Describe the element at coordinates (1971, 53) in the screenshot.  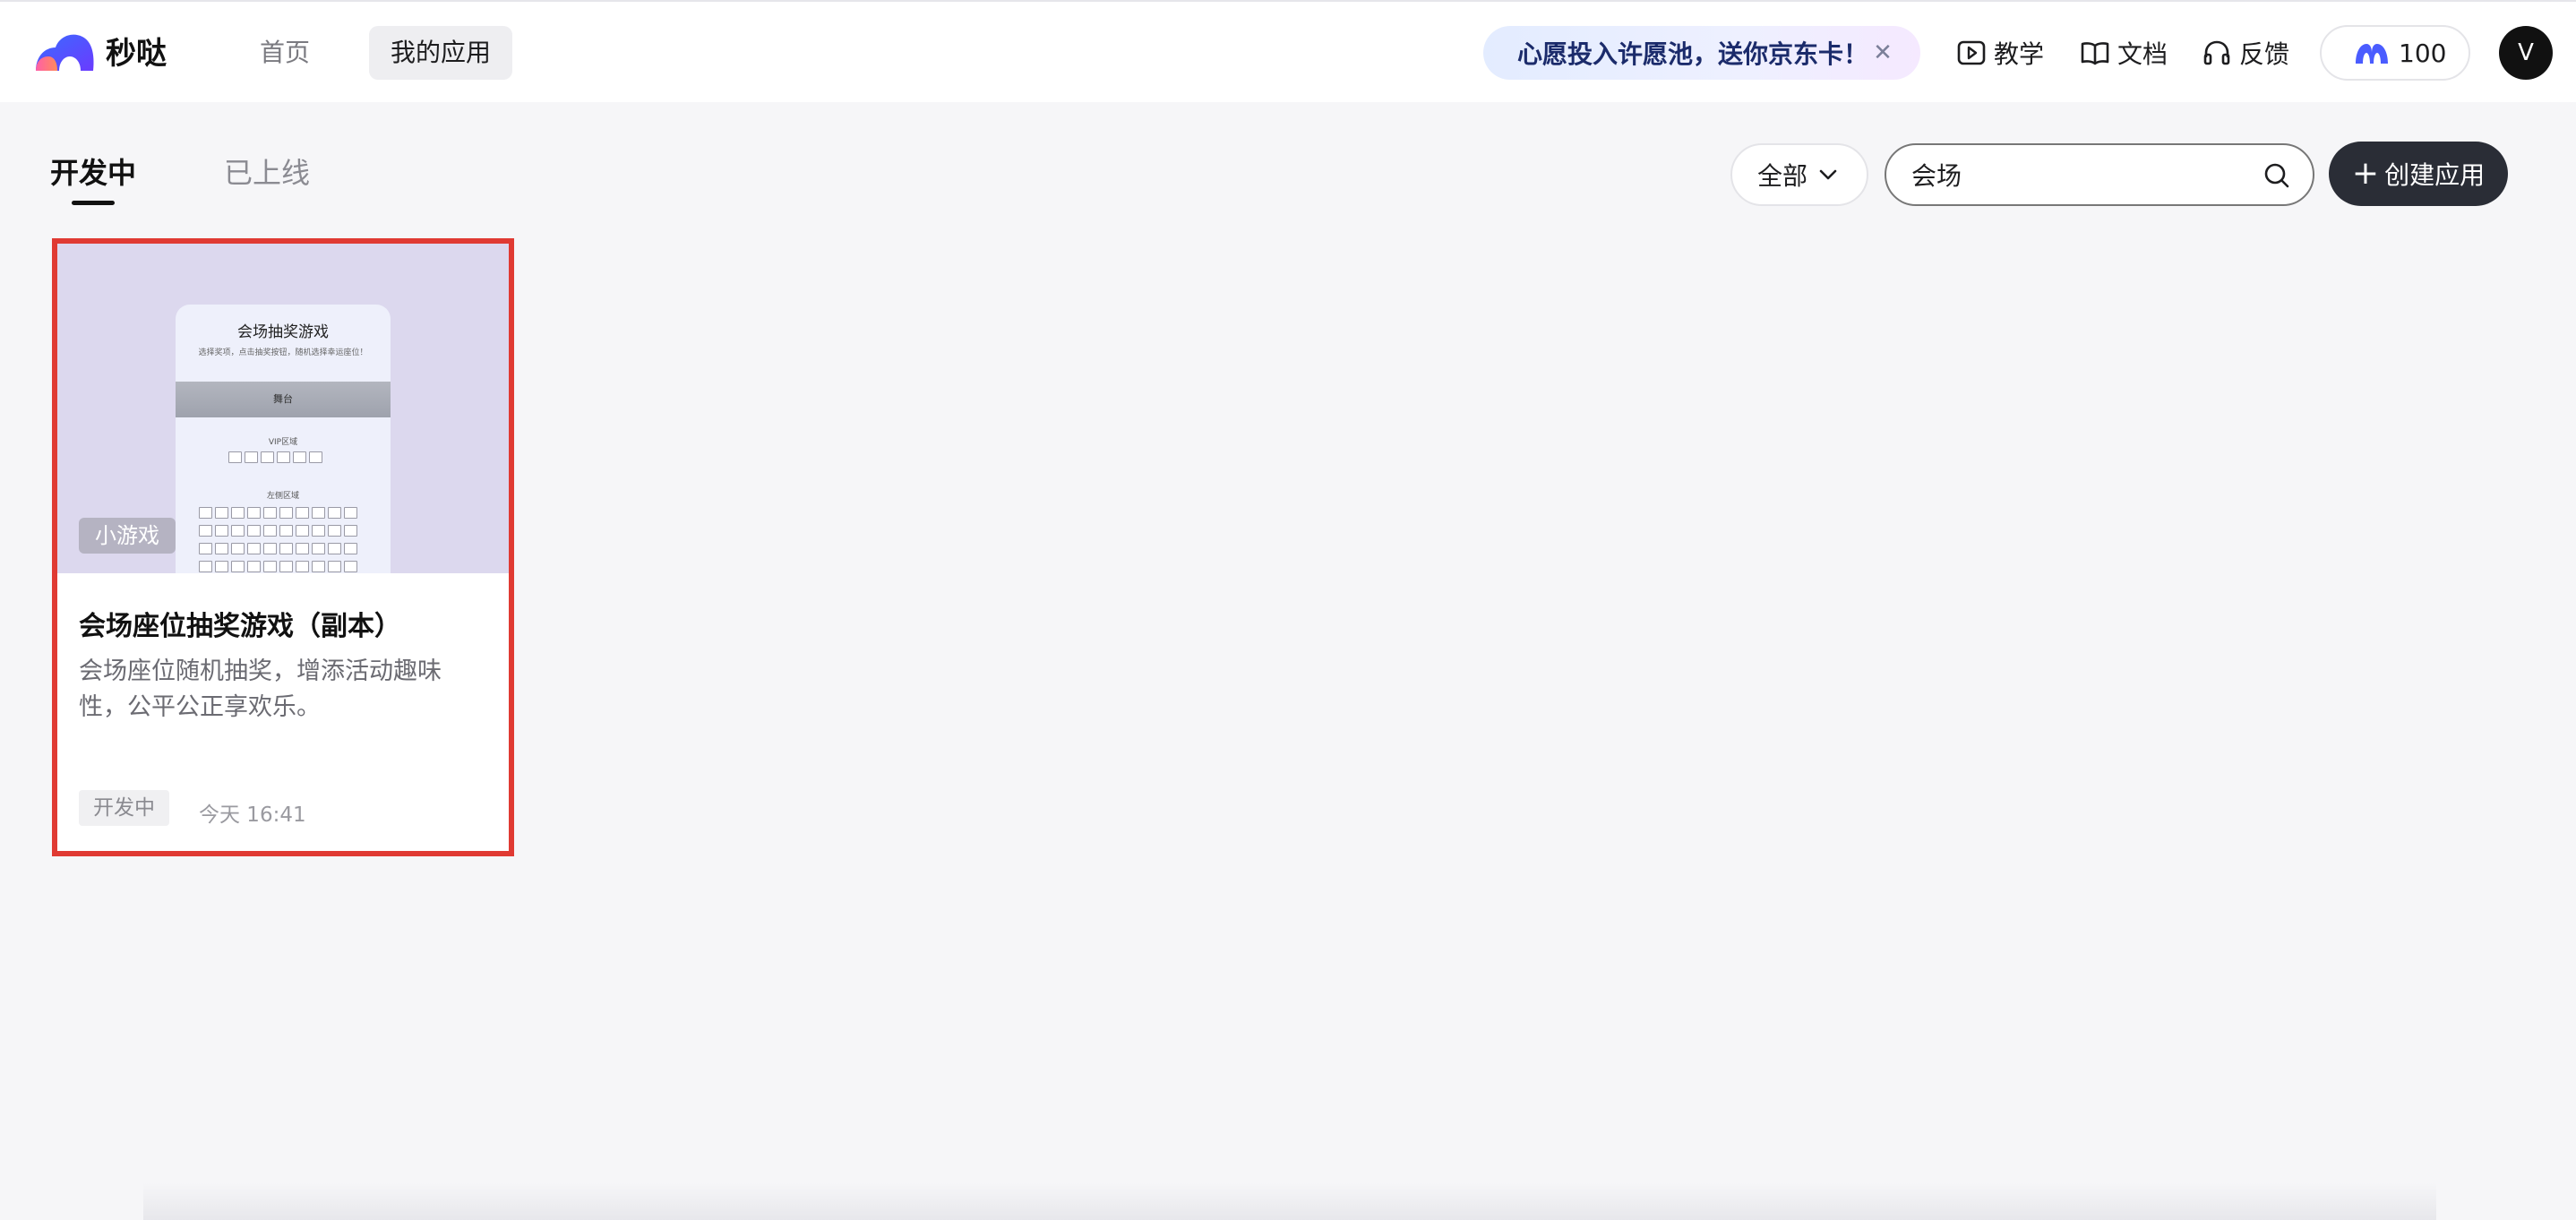
I see `play-video-icon` at that location.